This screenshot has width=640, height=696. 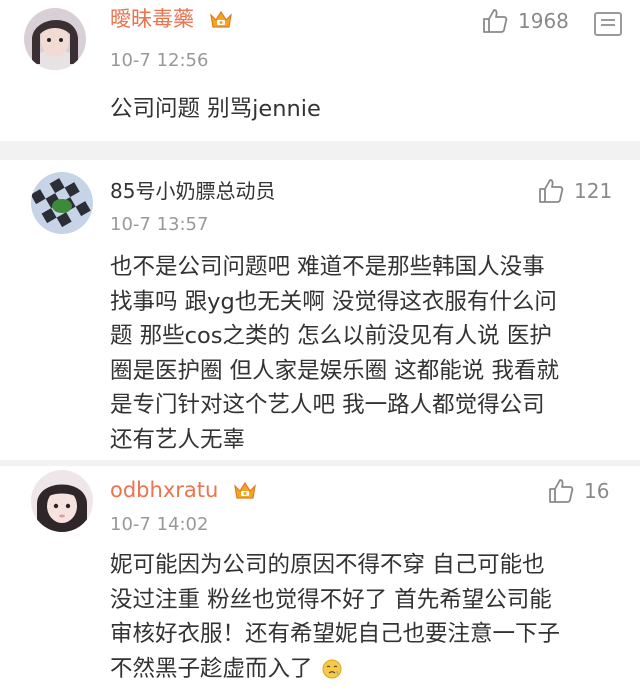 I want to click on like-count: 121, so click(x=593, y=191).